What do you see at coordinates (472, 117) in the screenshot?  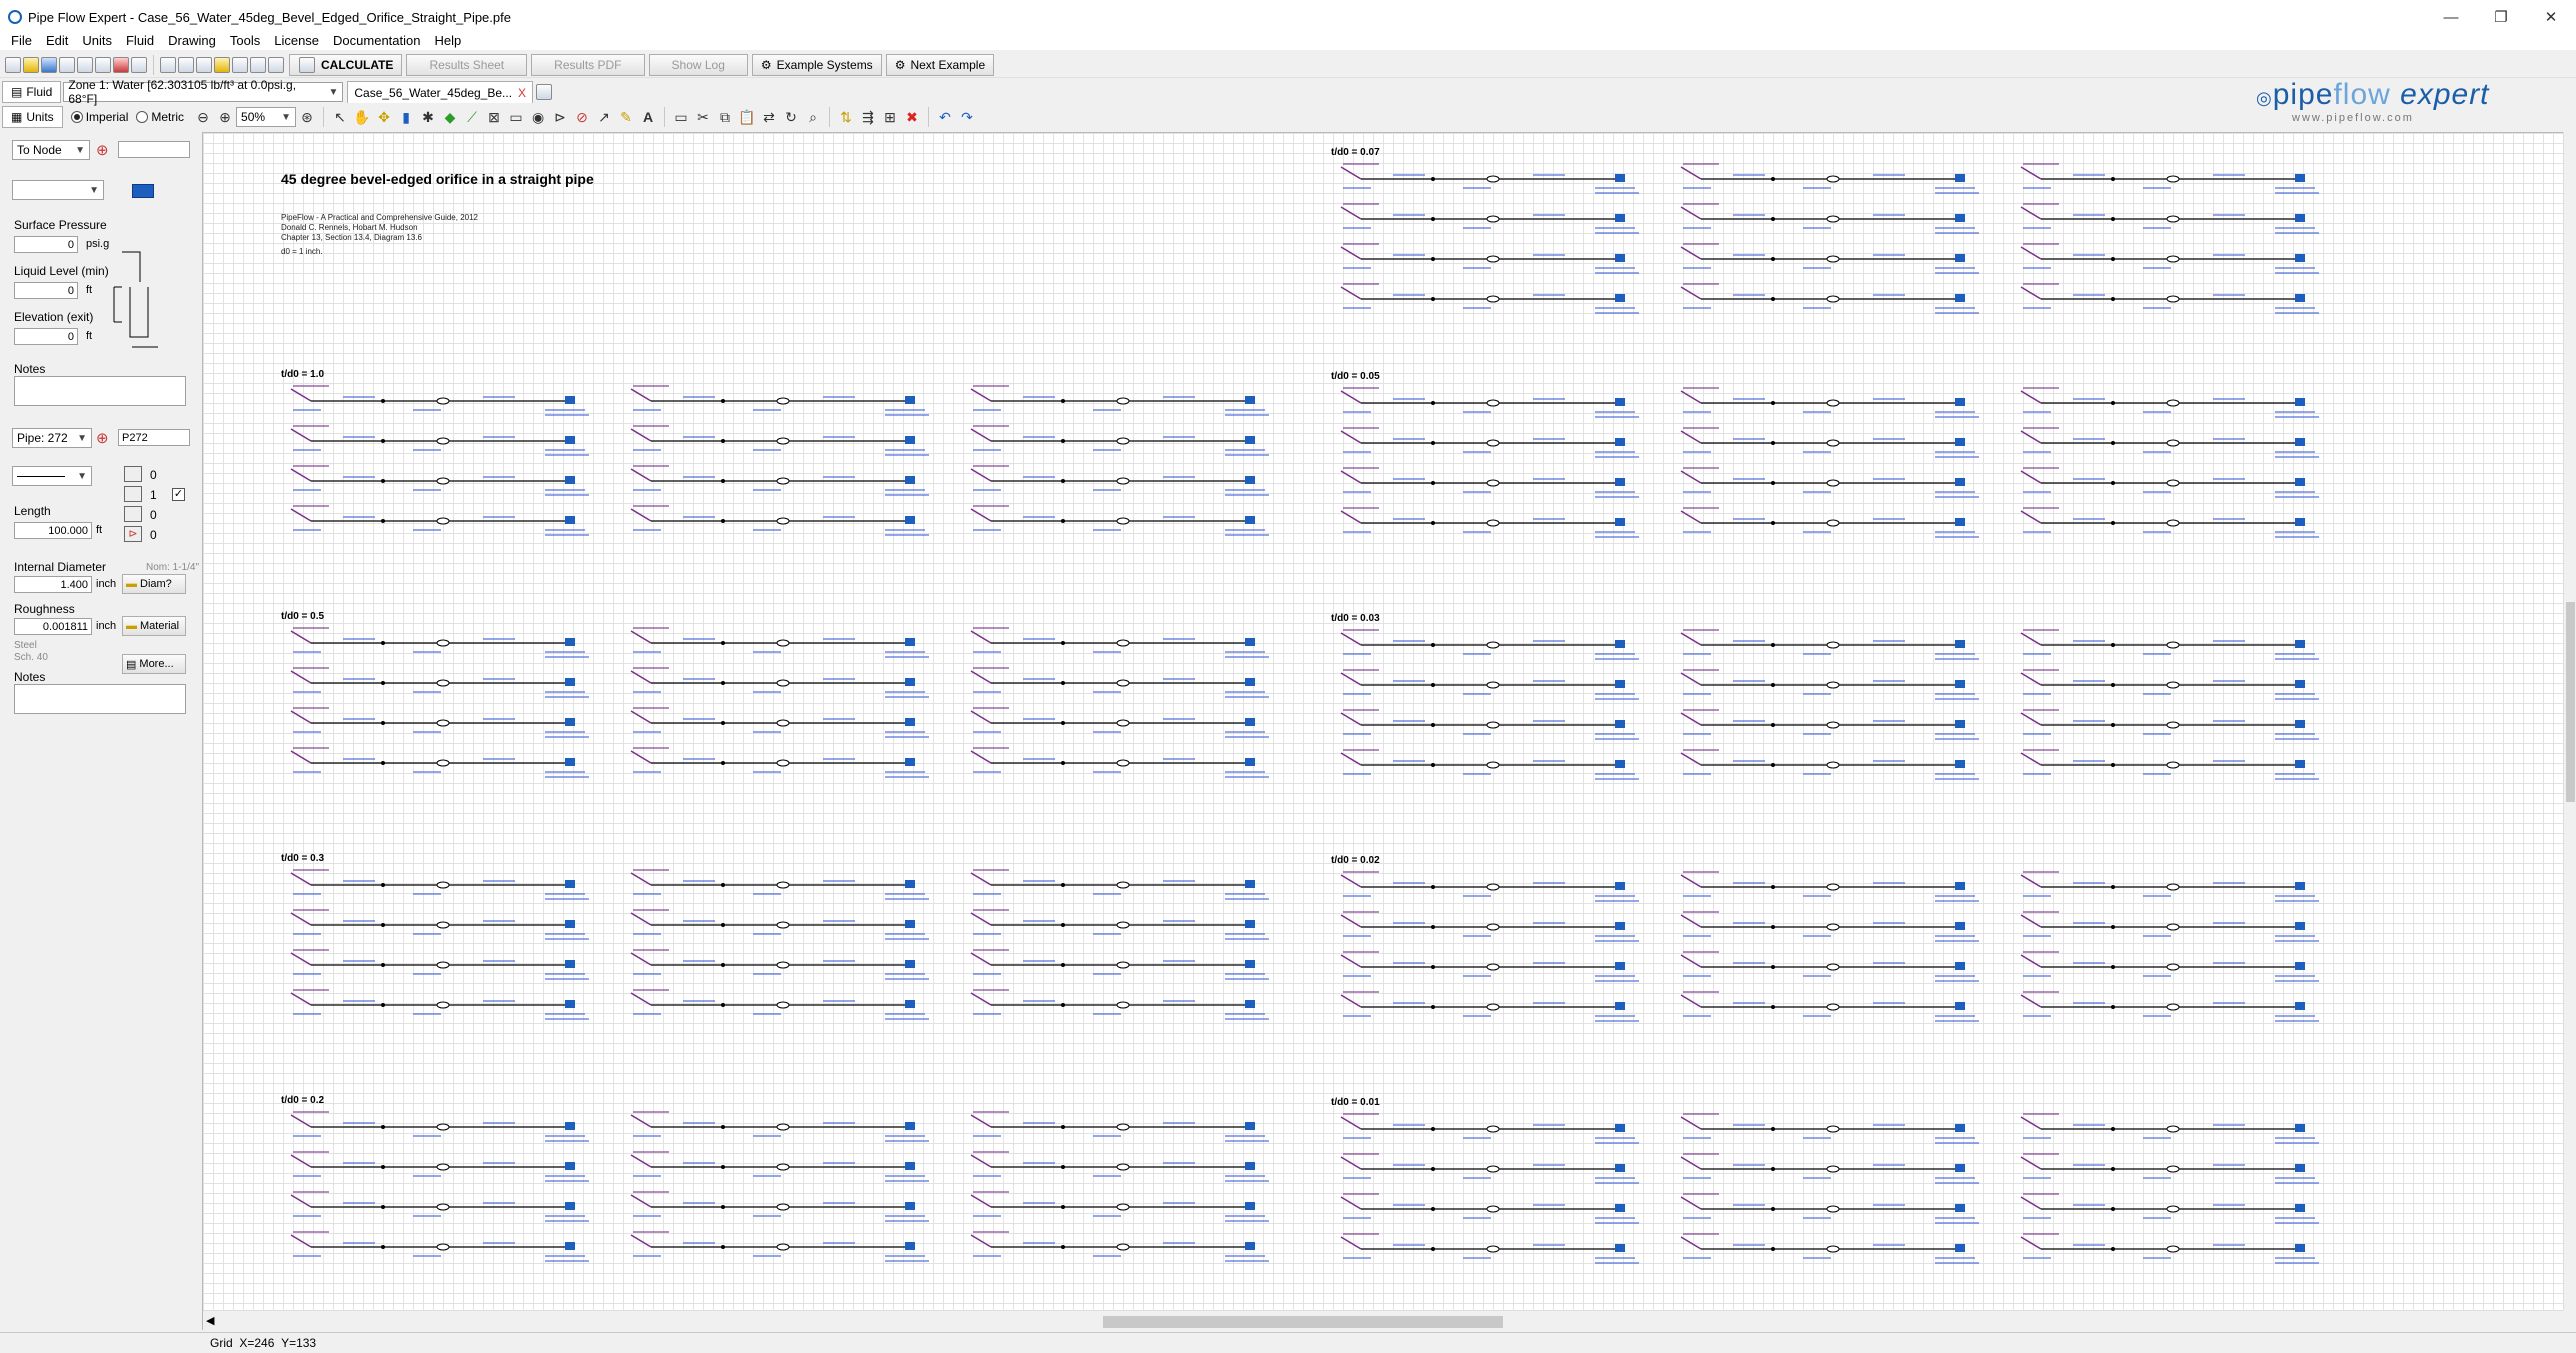 I see `pipe-draw-icon: ⟋` at bounding box center [472, 117].